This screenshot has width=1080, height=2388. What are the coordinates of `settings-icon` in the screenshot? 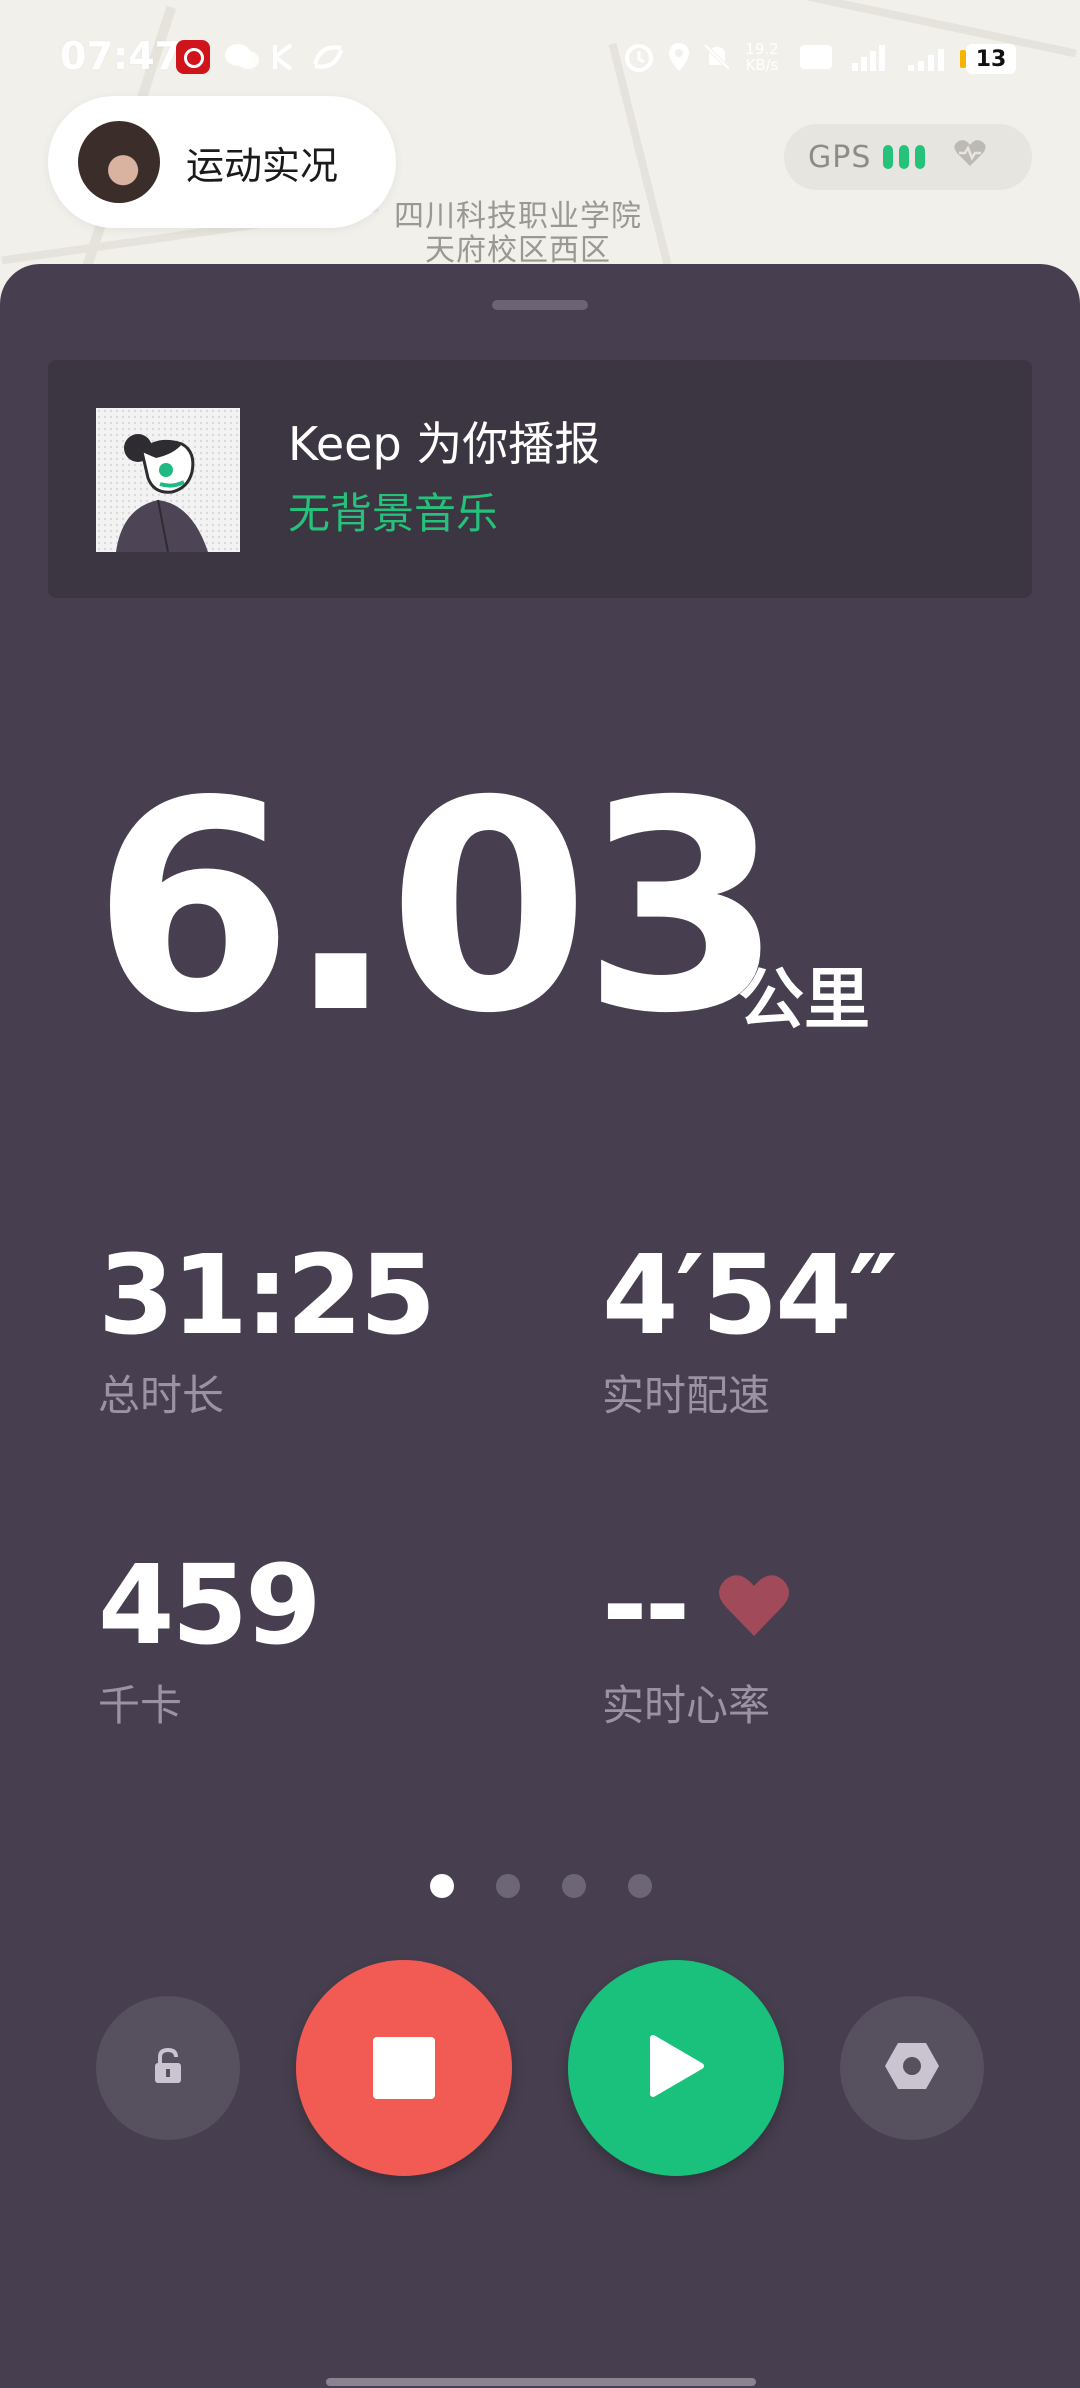 It's located at (912, 2068).